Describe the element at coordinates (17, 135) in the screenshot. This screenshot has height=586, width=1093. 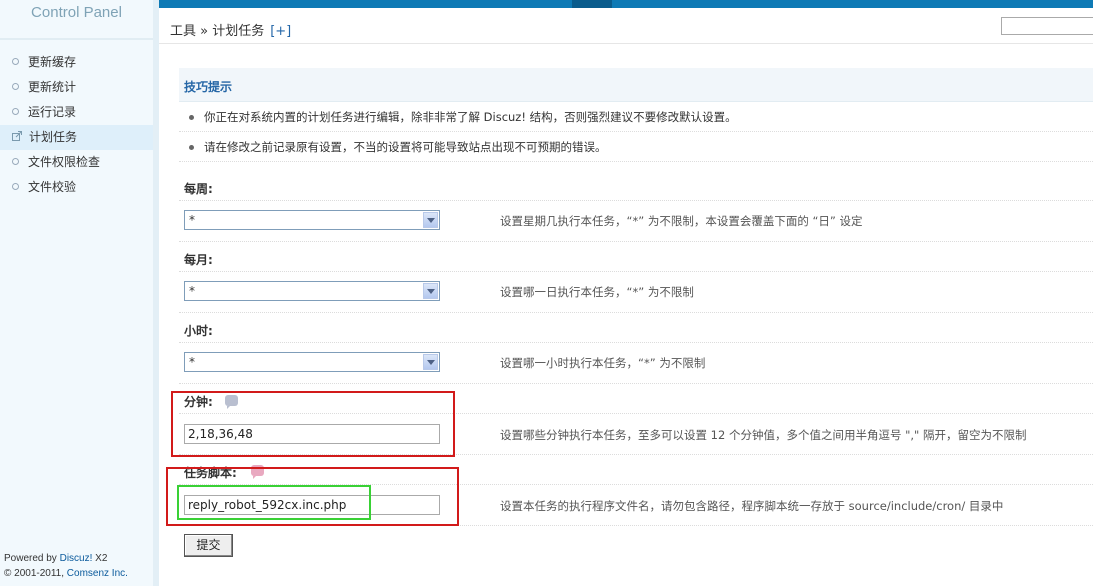
I see `external-link-icon` at that location.